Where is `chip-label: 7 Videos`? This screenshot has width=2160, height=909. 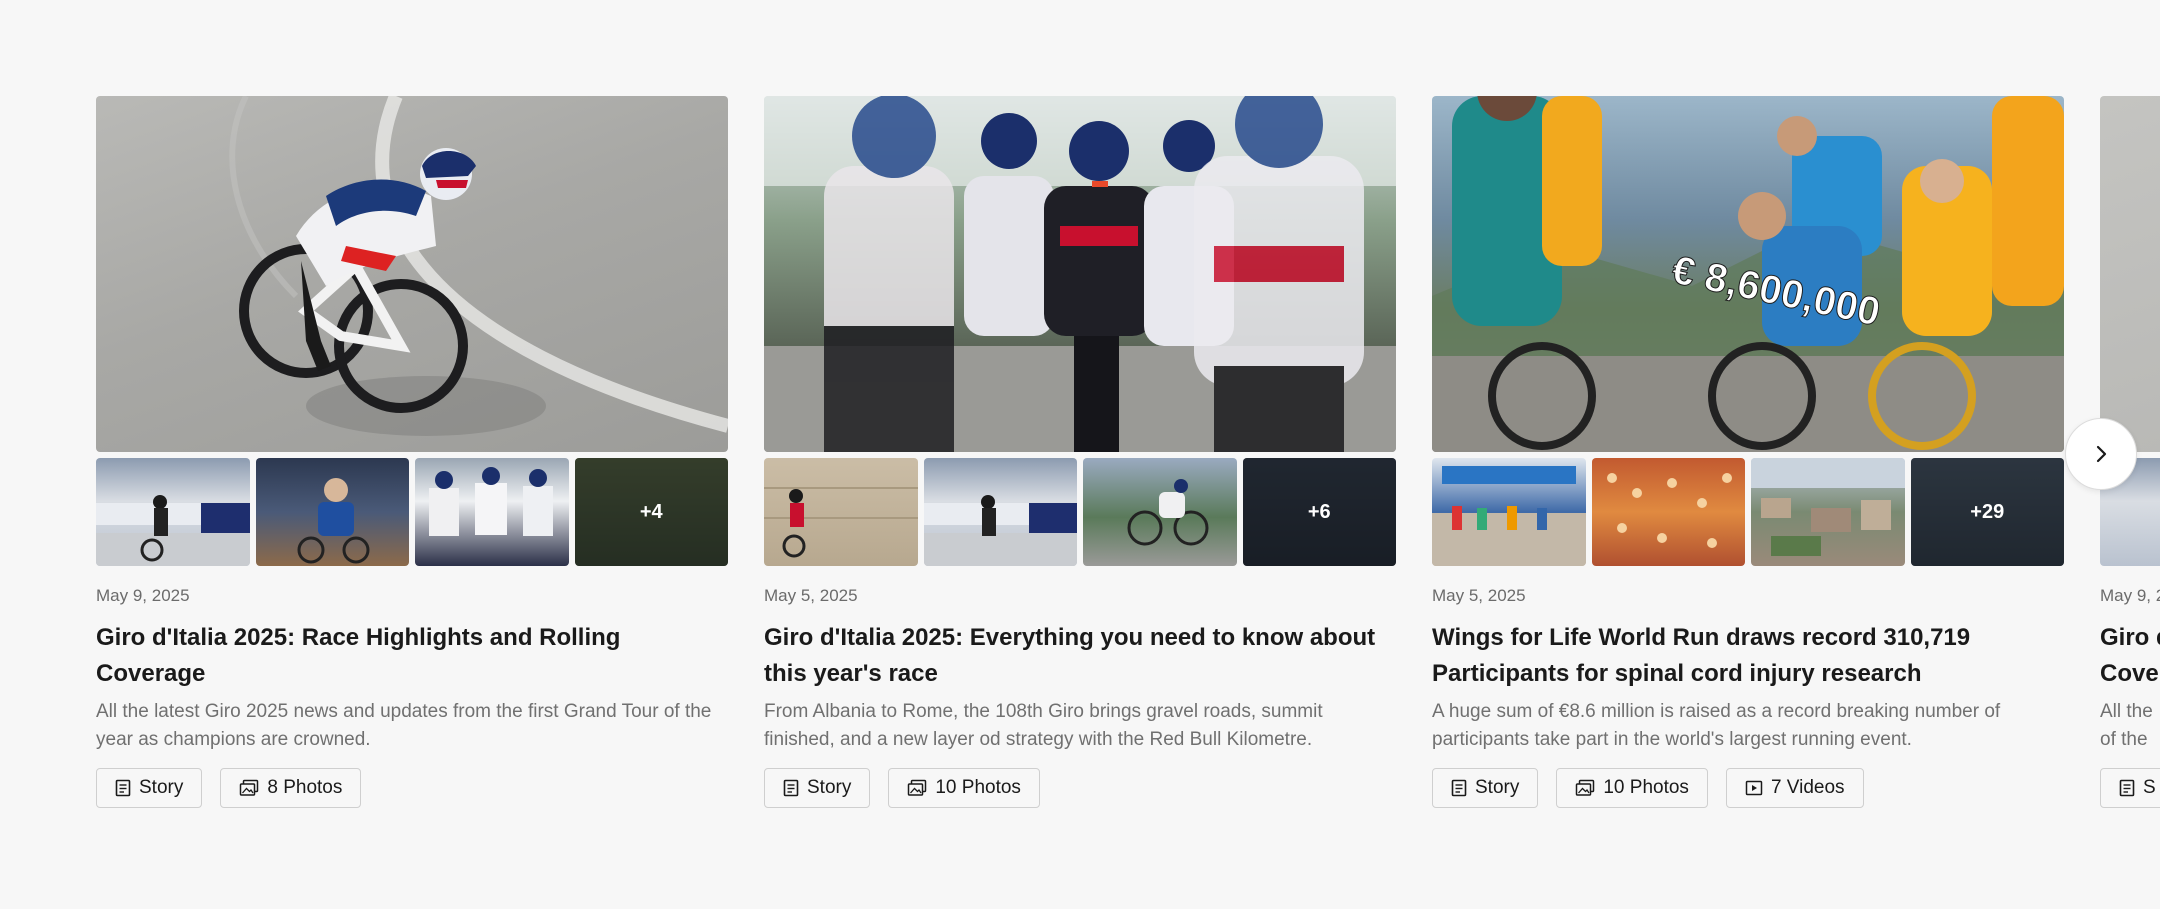 chip-label: 7 Videos is located at coordinates (1807, 787).